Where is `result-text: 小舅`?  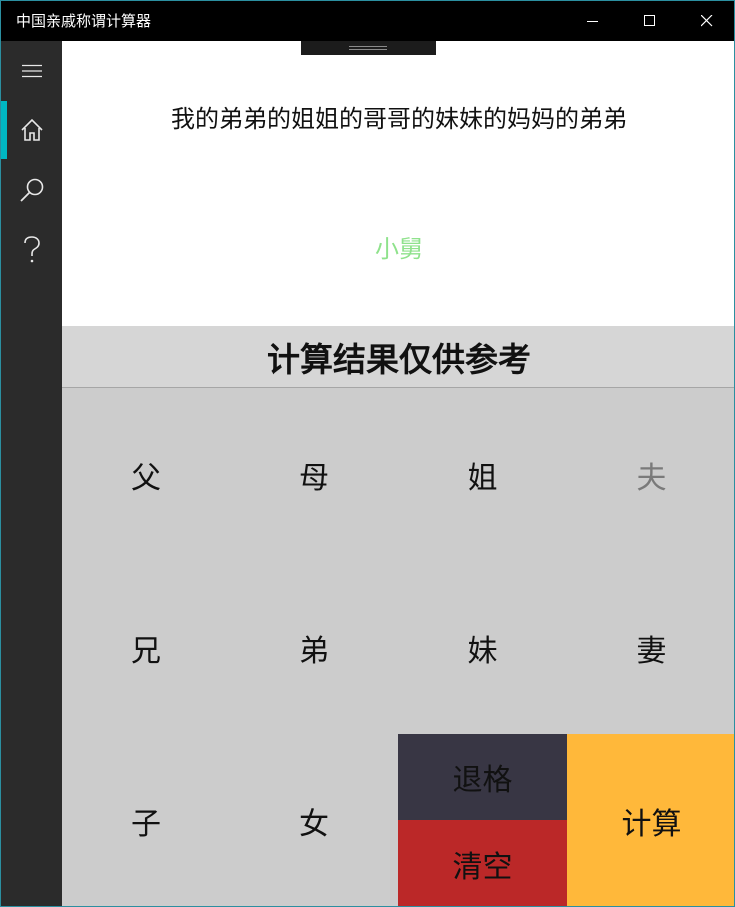
result-text: 小舅 is located at coordinates (399, 249).